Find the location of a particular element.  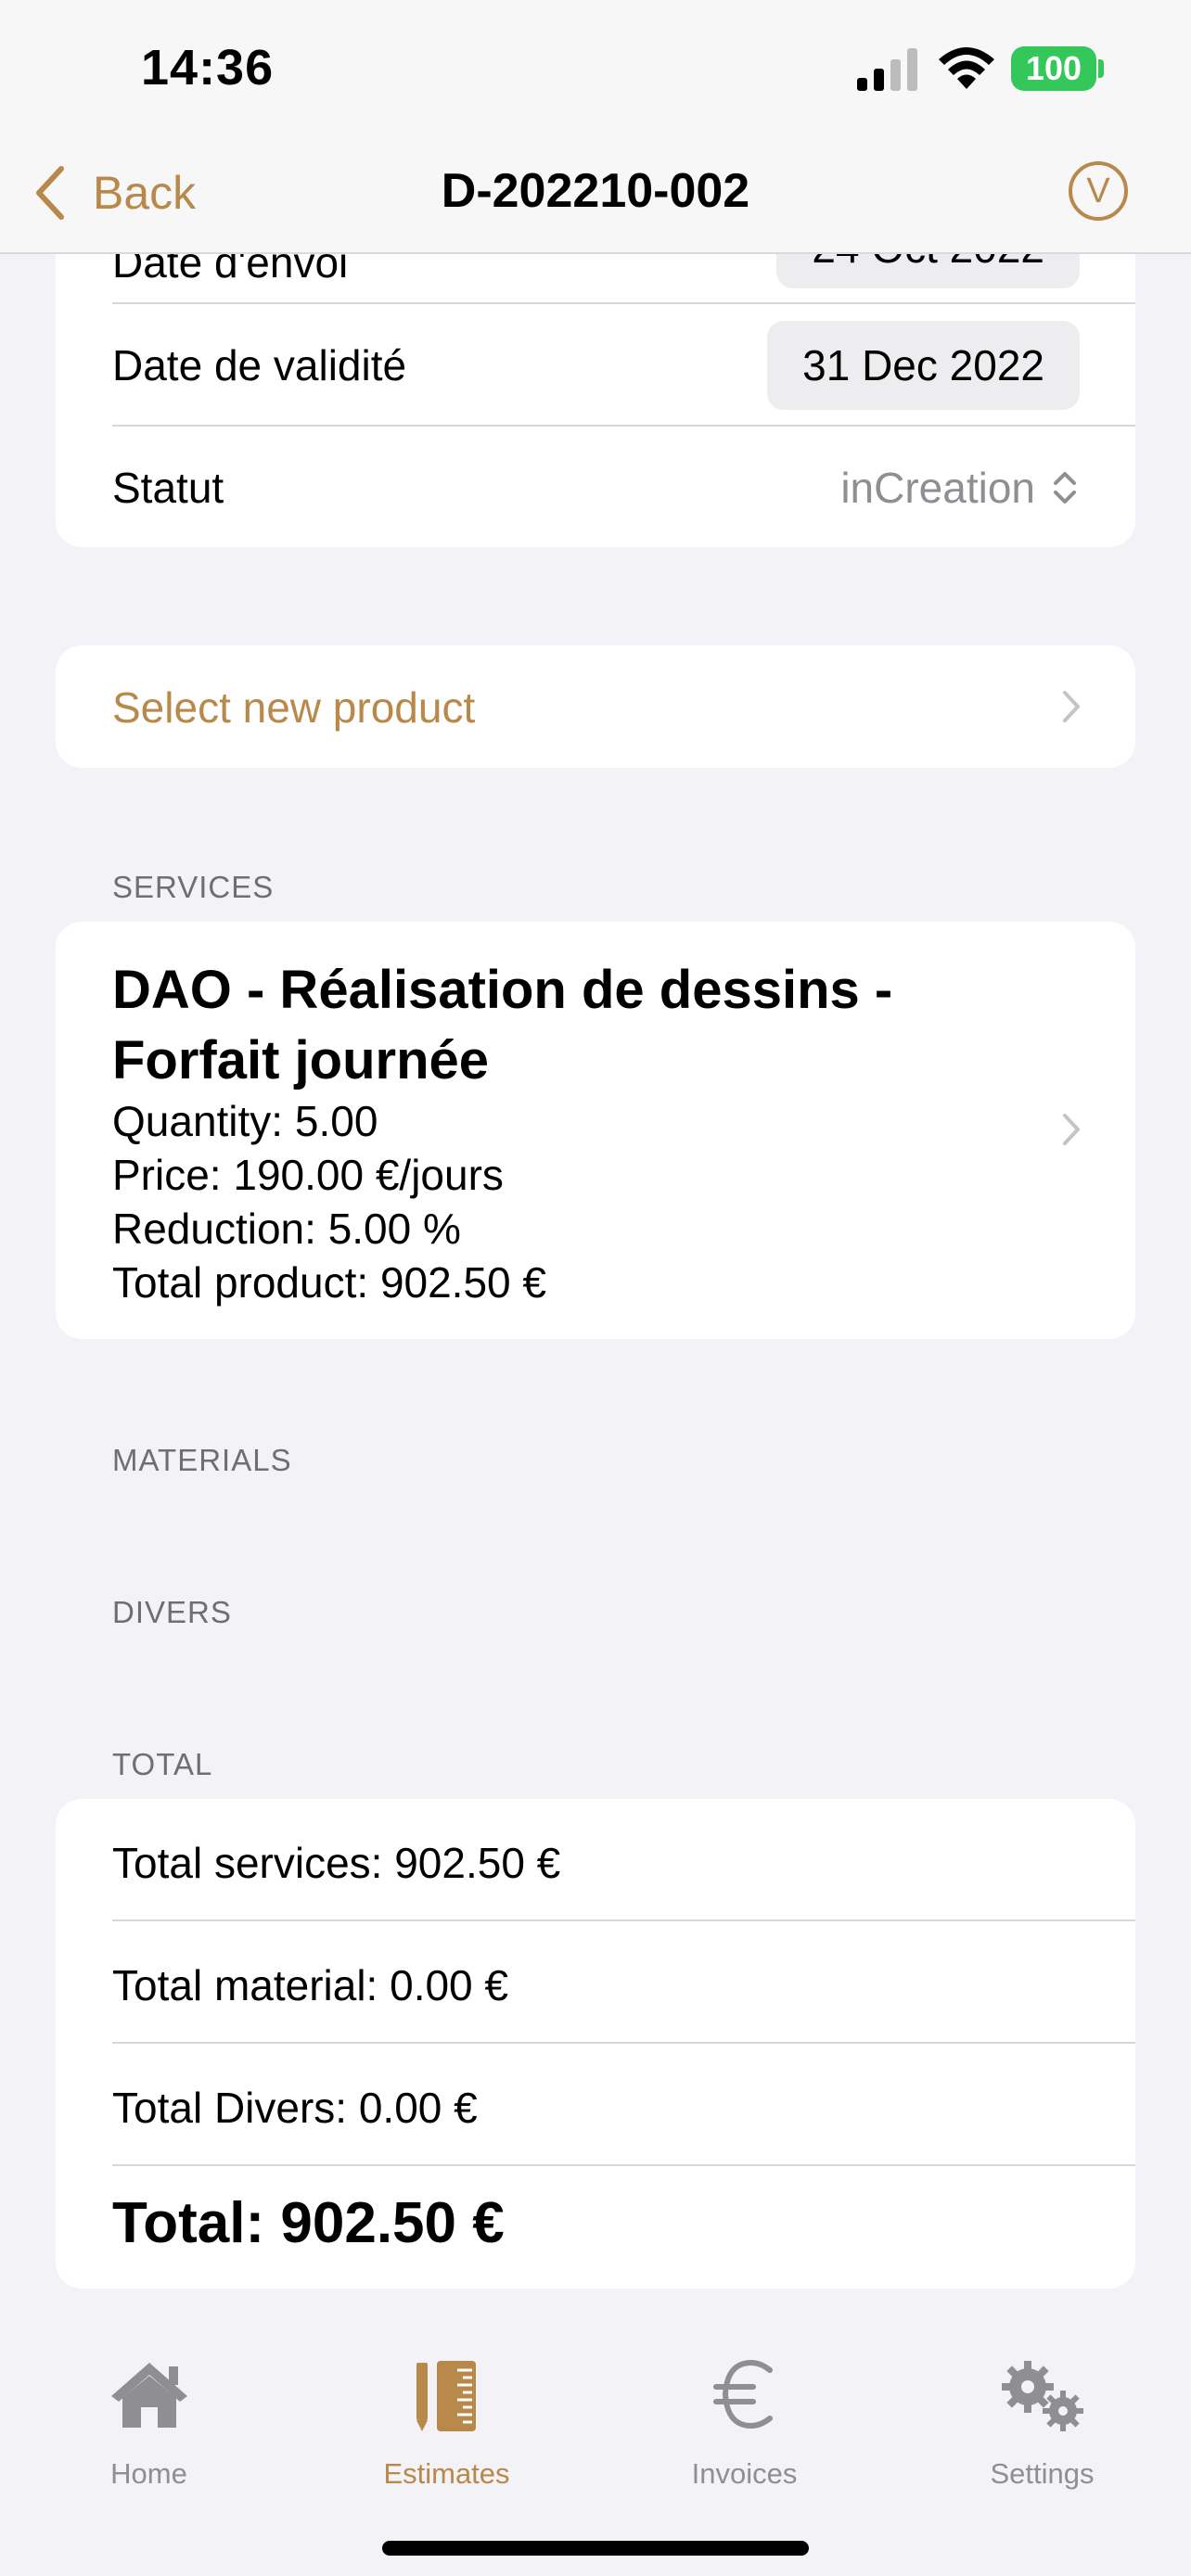

tab-settings-label: Settings is located at coordinates (1042, 2473).